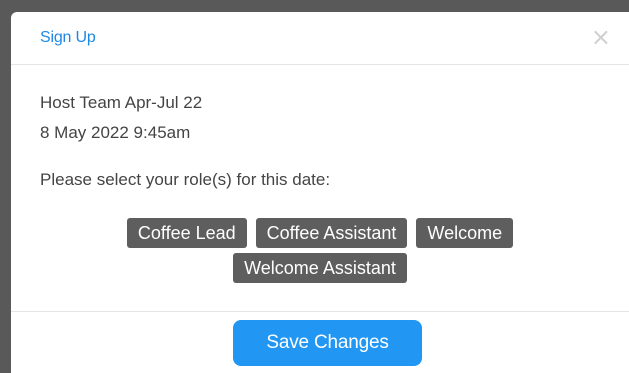 Image resolution: width=629 pixels, height=373 pixels. What do you see at coordinates (601, 37) in the screenshot?
I see `close-icon: ×` at bounding box center [601, 37].